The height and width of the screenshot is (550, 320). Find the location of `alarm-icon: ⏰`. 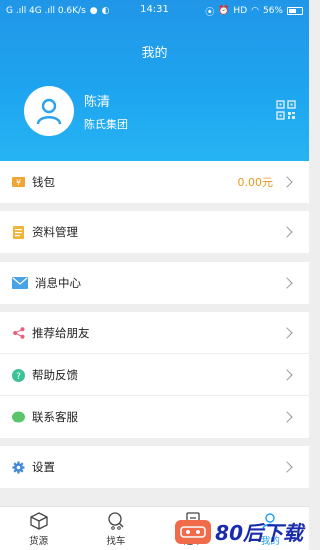

alarm-icon: ⏰ is located at coordinates (224, 11).